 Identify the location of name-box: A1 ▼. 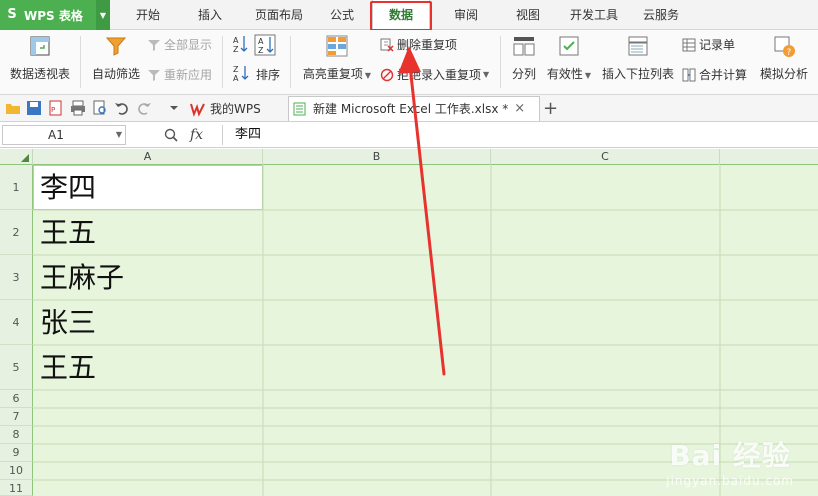
(64, 135).